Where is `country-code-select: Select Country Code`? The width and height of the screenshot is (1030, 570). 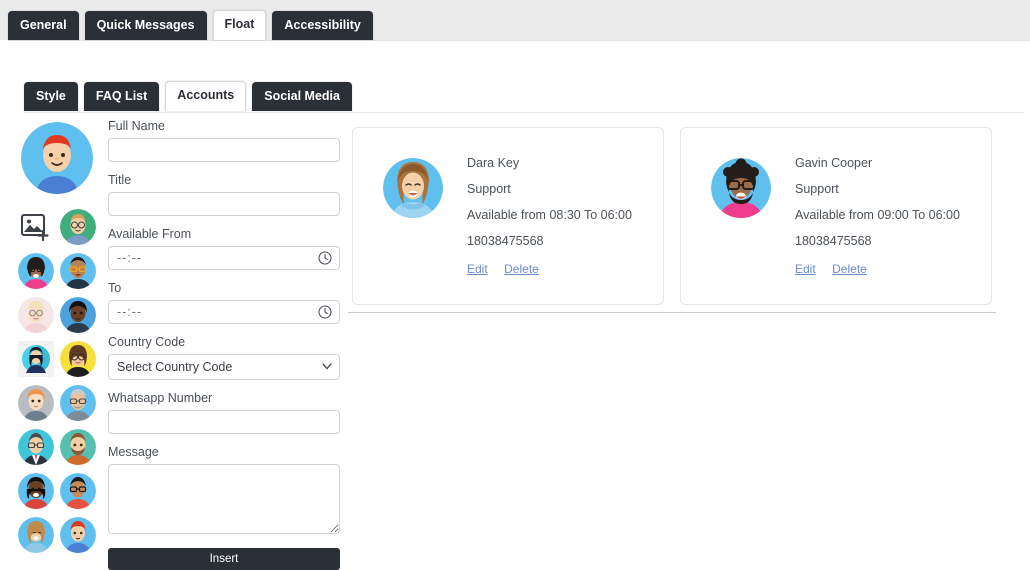
country-code-select: Select Country Code is located at coordinates (224, 367).